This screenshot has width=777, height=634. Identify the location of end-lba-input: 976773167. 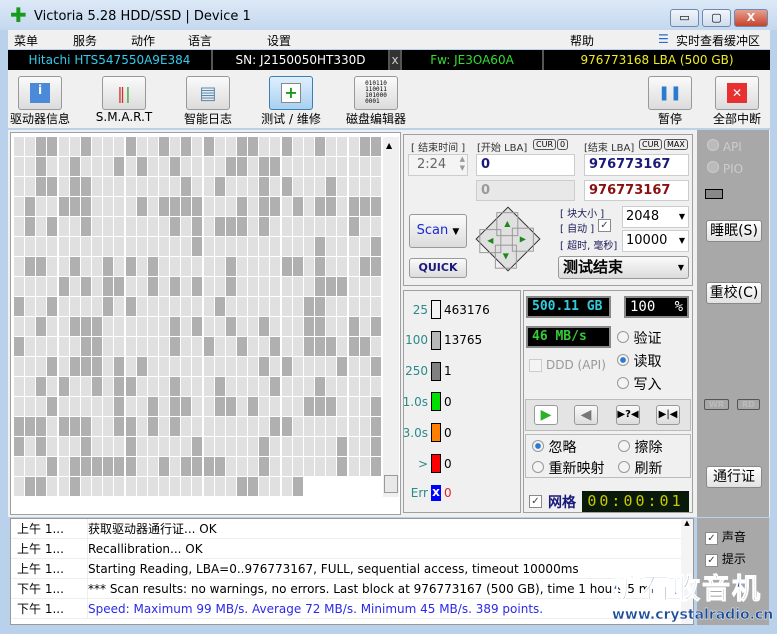
(636, 165).